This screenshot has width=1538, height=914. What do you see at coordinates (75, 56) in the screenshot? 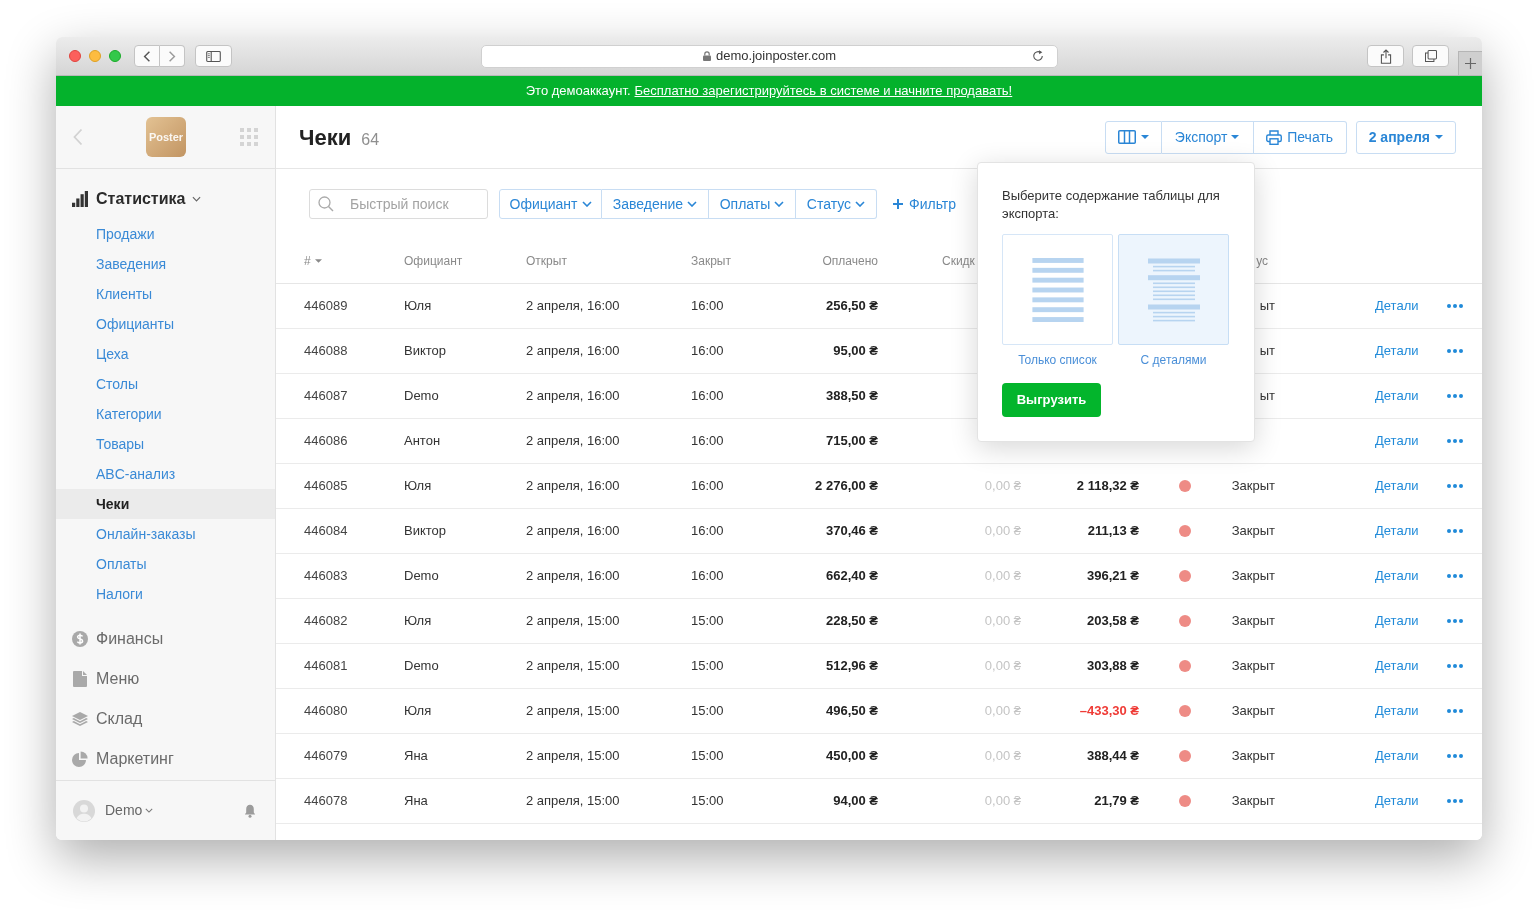
I see `window-close-button` at bounding box center [75, 56].